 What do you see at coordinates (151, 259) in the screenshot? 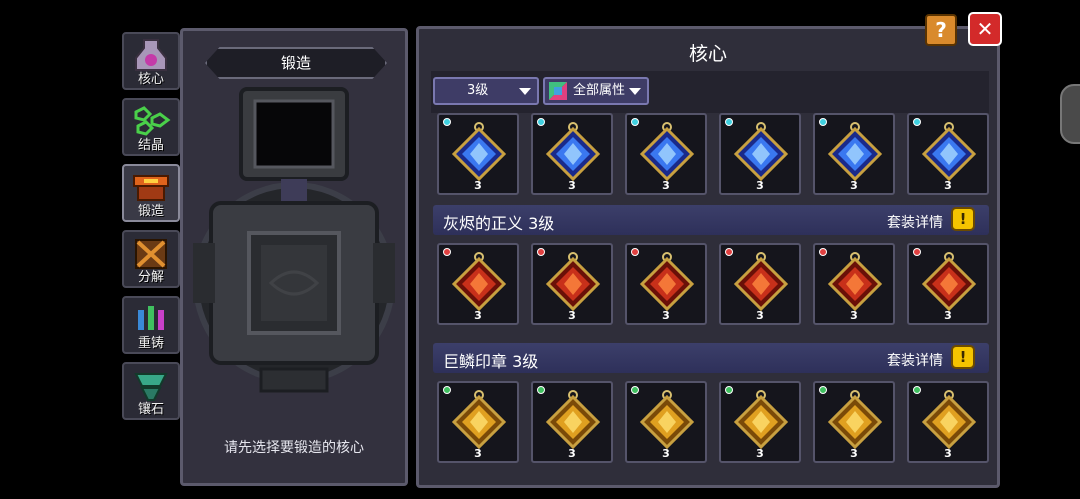
I see `tab-decompose: 分解` at bounding box center [151, 259].